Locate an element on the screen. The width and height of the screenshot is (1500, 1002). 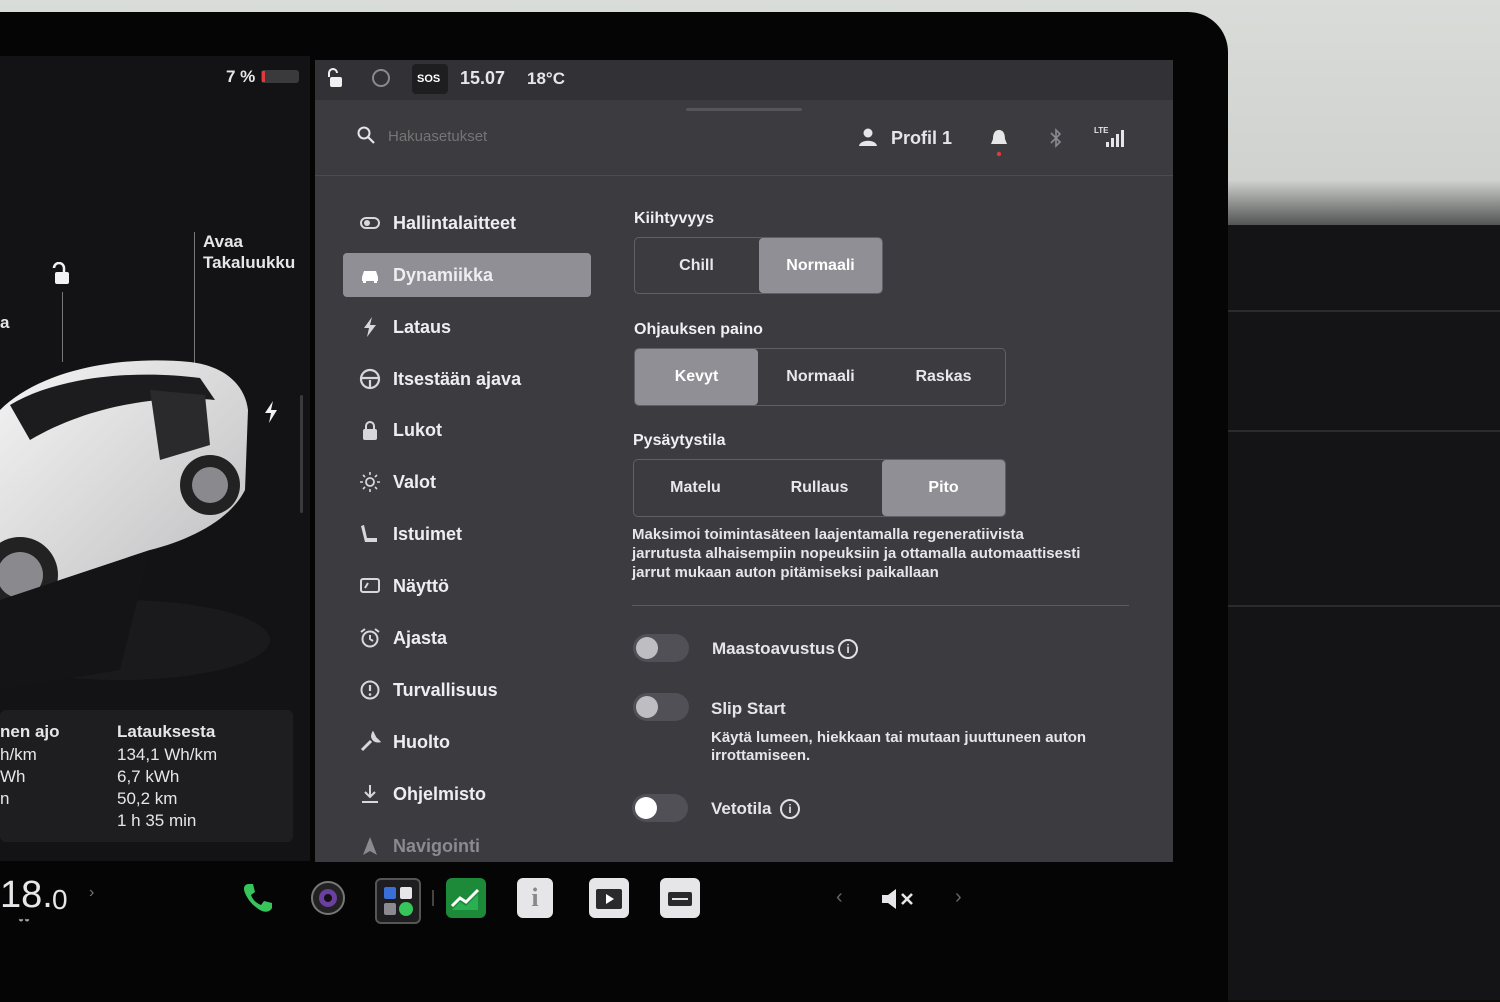
wrench-icon is located at coordinates (370, 741).